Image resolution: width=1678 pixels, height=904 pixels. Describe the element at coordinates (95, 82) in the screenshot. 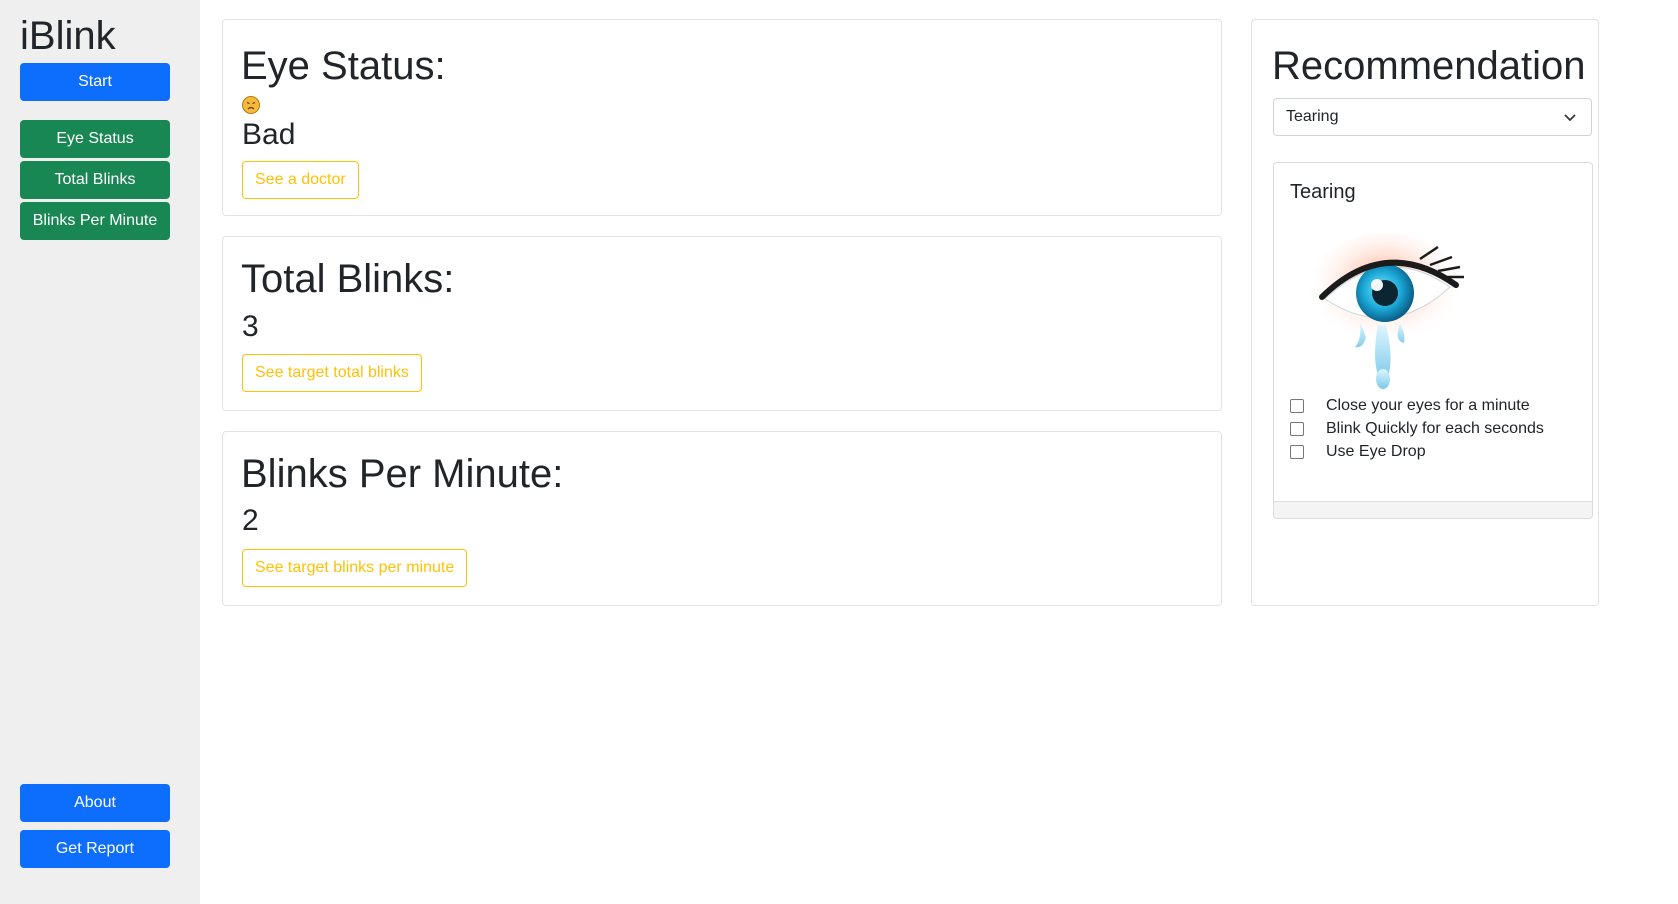

I see `start-button: Start` at that location.